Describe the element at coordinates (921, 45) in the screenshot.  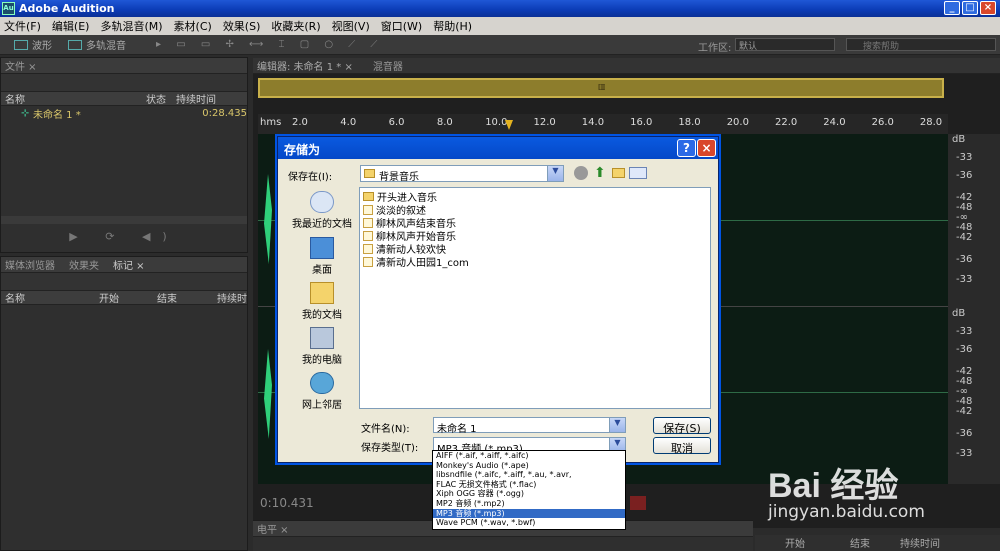
I see `search-help-input: 搜索帮助` at that location.